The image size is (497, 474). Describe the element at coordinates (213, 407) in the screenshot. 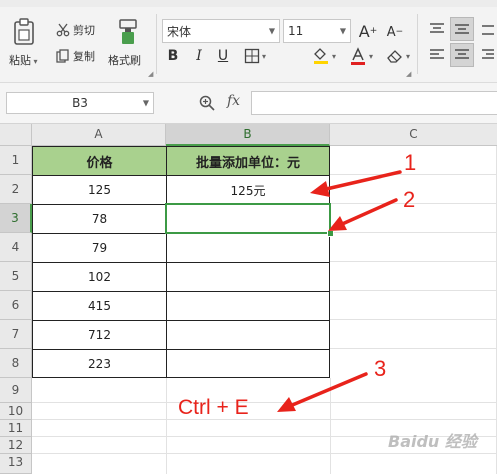

I see `shortcut-annotation: Ctrl + E` at that location.